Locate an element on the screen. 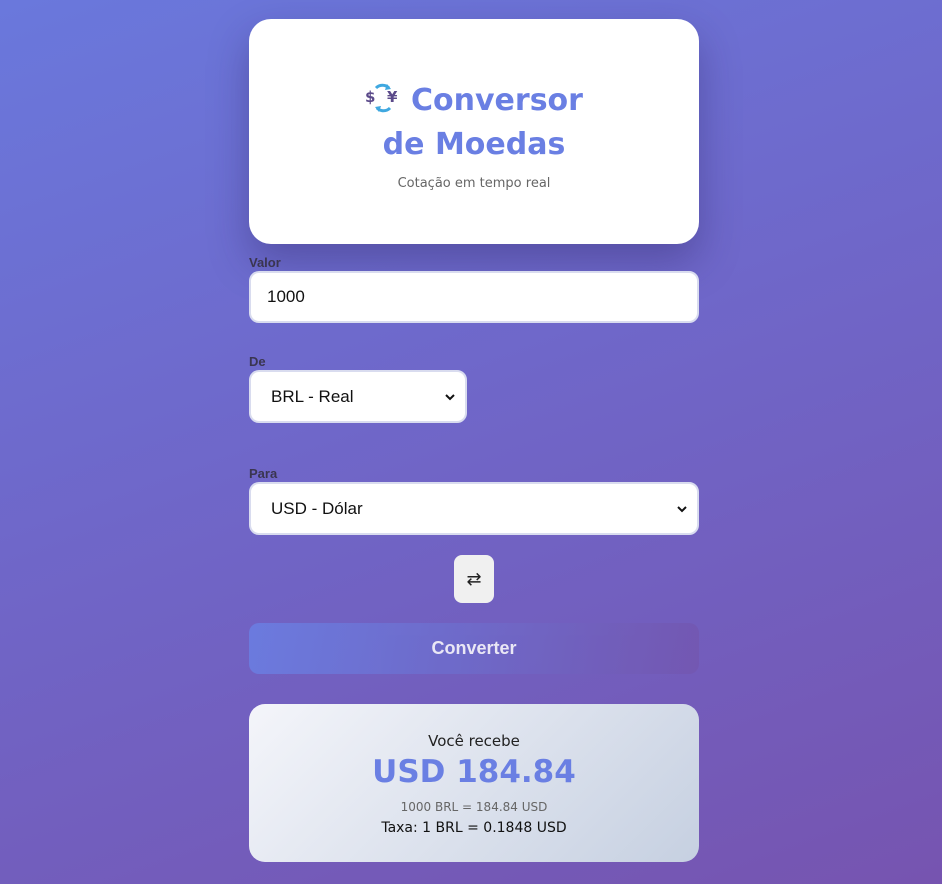  swap-icon: ⇄ is located at coordinates (474, 579).